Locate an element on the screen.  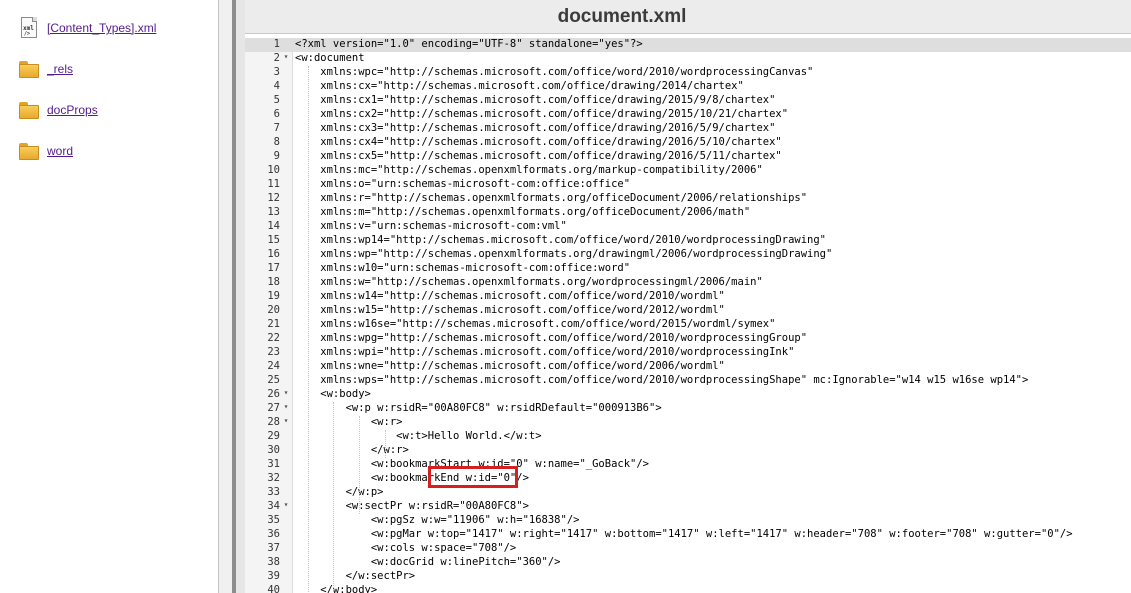
code-line: 38 <w:docGrid w:linePitch="360"/> is located at coordinates (688, 563).